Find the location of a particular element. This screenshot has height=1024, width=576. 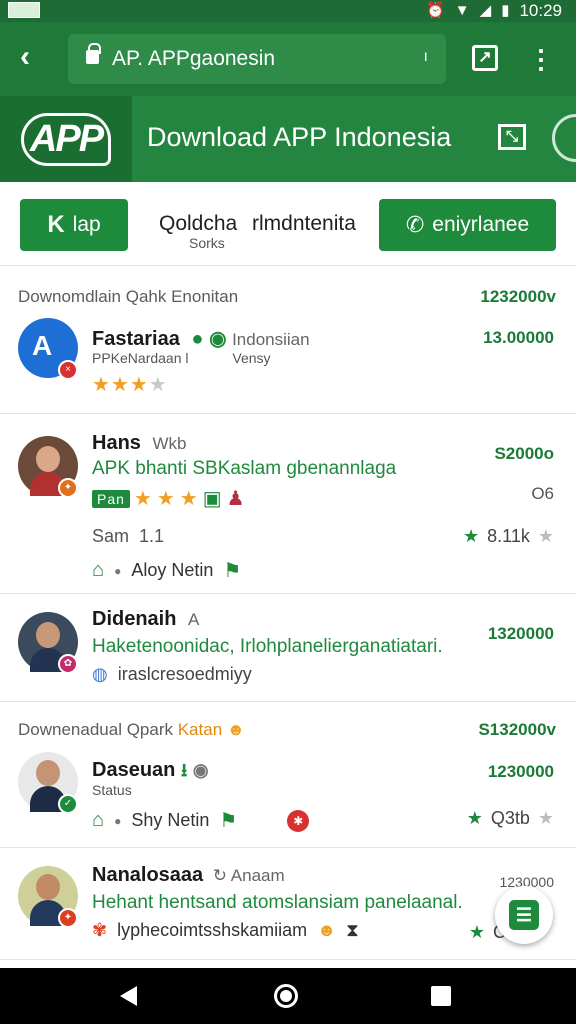

back-arrow-icon: ‹ is located at coordinates (35, 59).